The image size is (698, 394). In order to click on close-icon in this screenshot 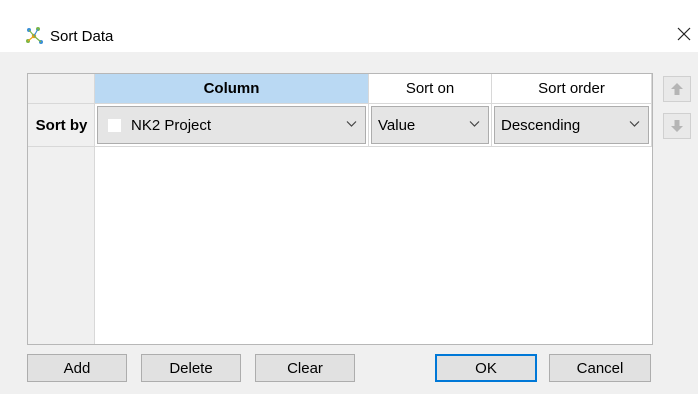, I will do `click(684, 34)`.